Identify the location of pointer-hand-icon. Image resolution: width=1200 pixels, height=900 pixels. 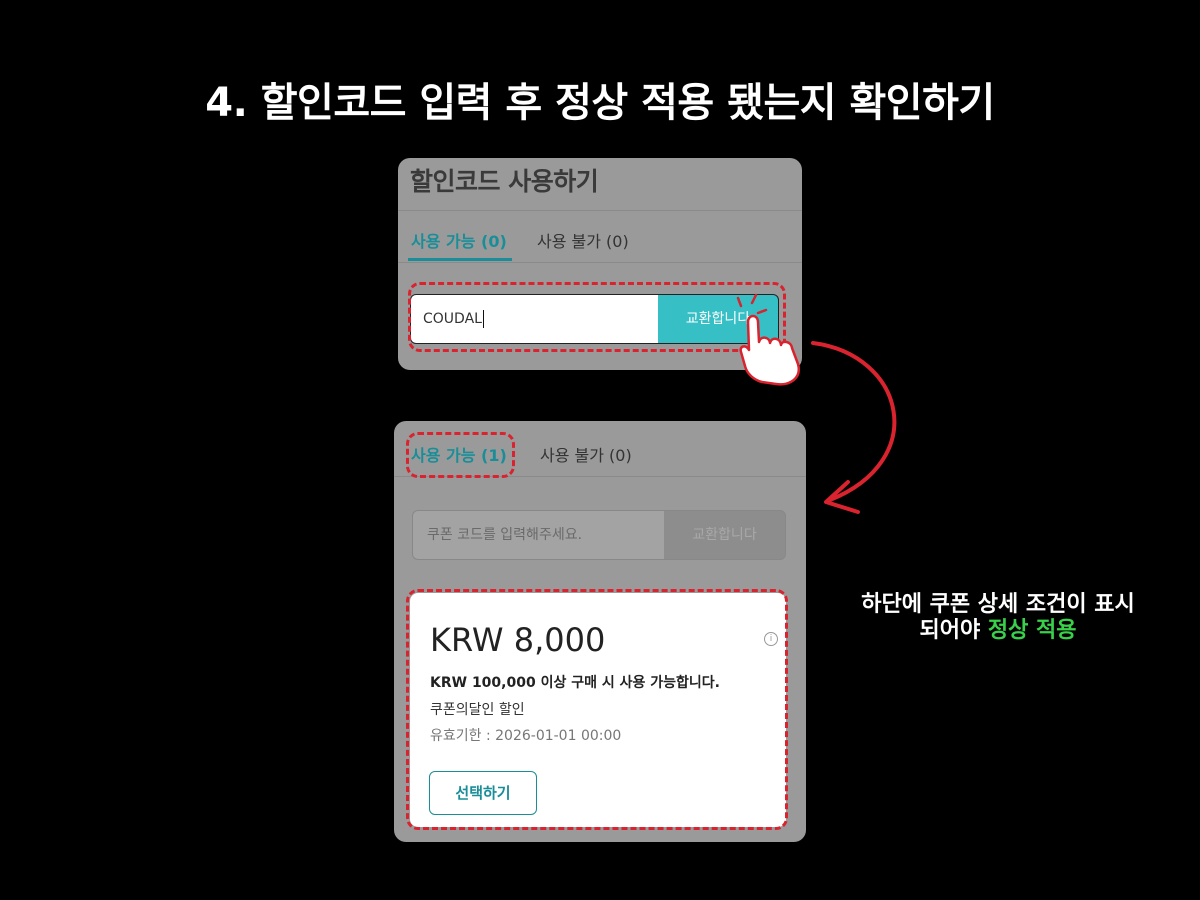
(768, 339).